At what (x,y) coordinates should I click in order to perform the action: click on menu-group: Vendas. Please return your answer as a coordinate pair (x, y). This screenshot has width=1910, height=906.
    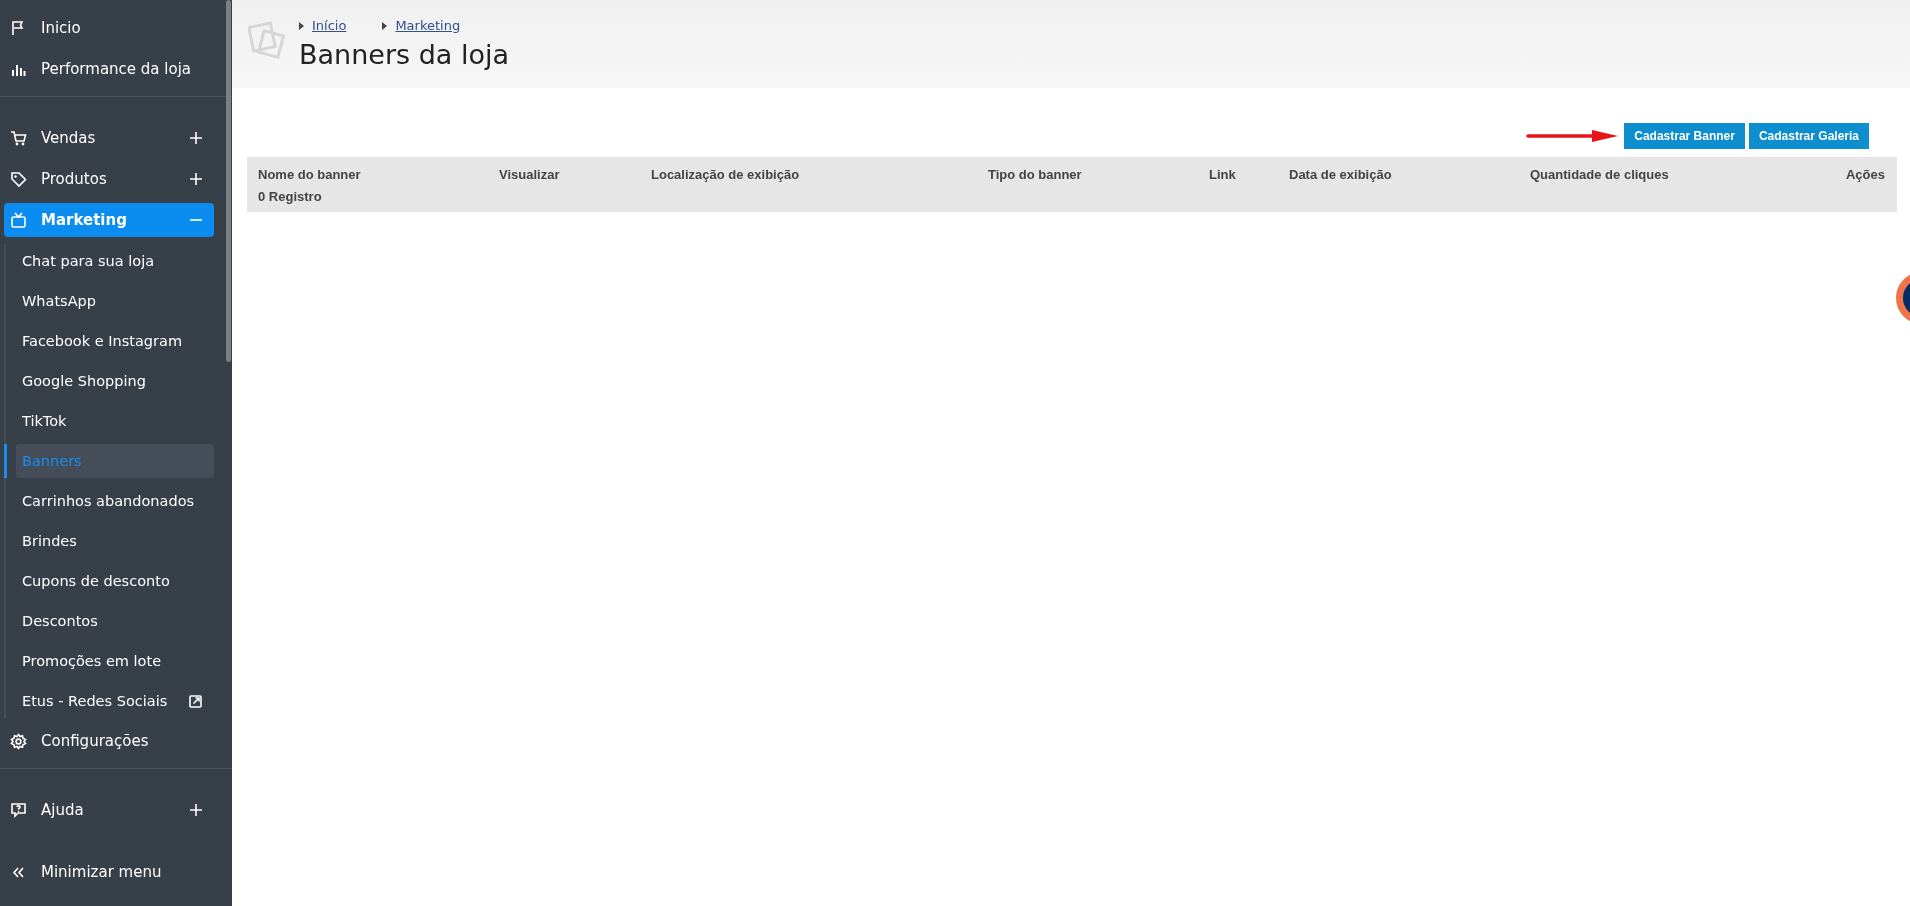
    Looking at the image, I should click on (109, 138).